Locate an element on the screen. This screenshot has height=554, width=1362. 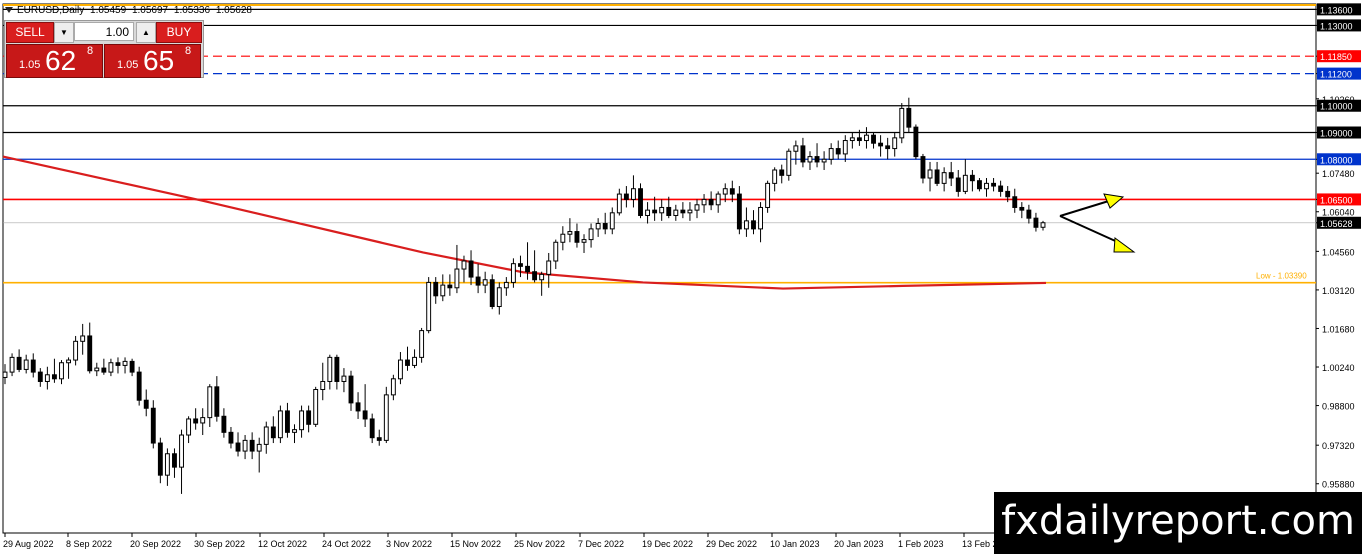
x-tick-label: 24 Oct 2022 is located at coordinates (346, 544).